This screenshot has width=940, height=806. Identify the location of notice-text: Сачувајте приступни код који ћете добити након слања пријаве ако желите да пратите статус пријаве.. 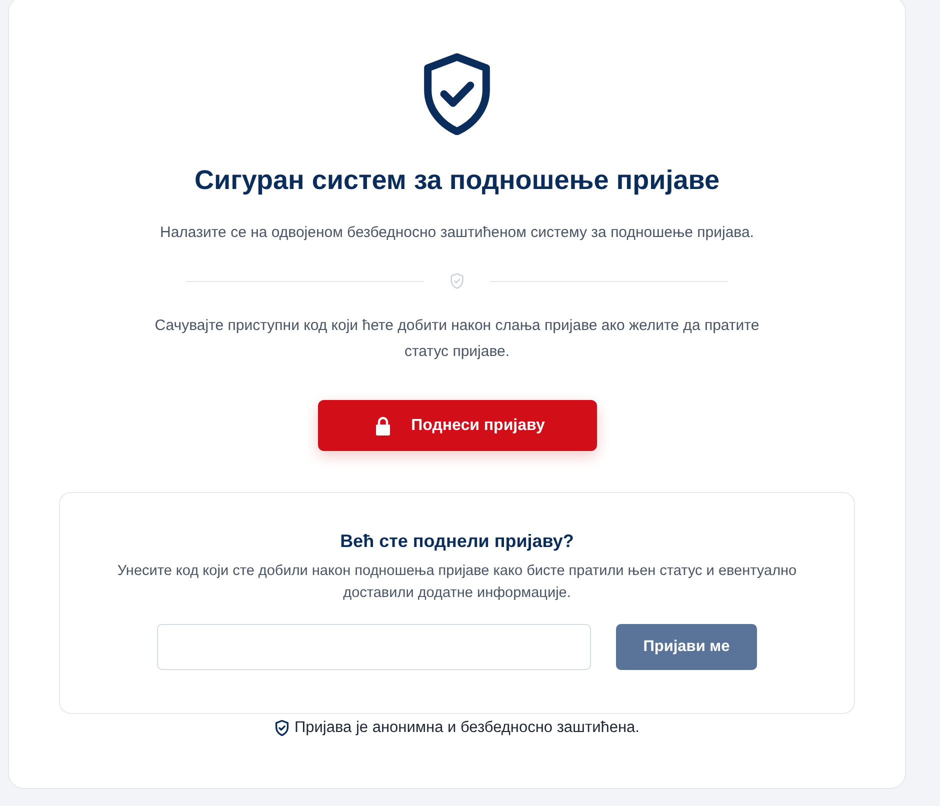
(457, 339).